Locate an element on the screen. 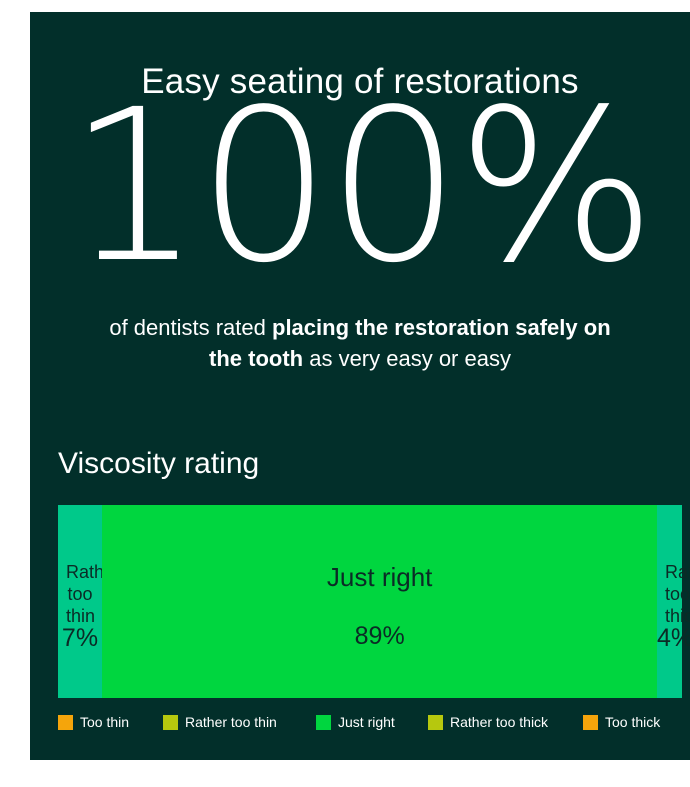  legend-label: Too thick is located at coordinates (633, 722).